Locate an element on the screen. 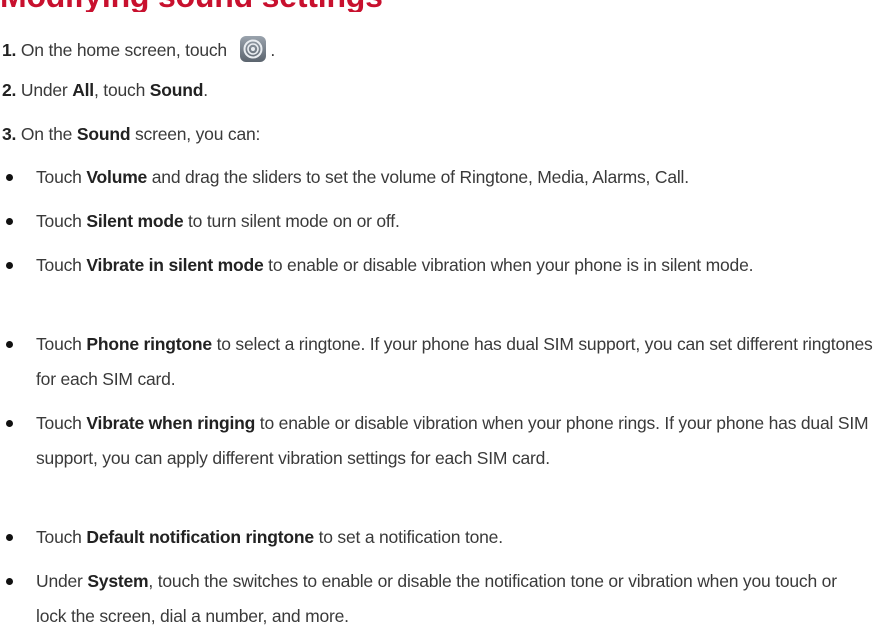  bullet-bold: Default notification ringtone is located at coordinates (200, 537).